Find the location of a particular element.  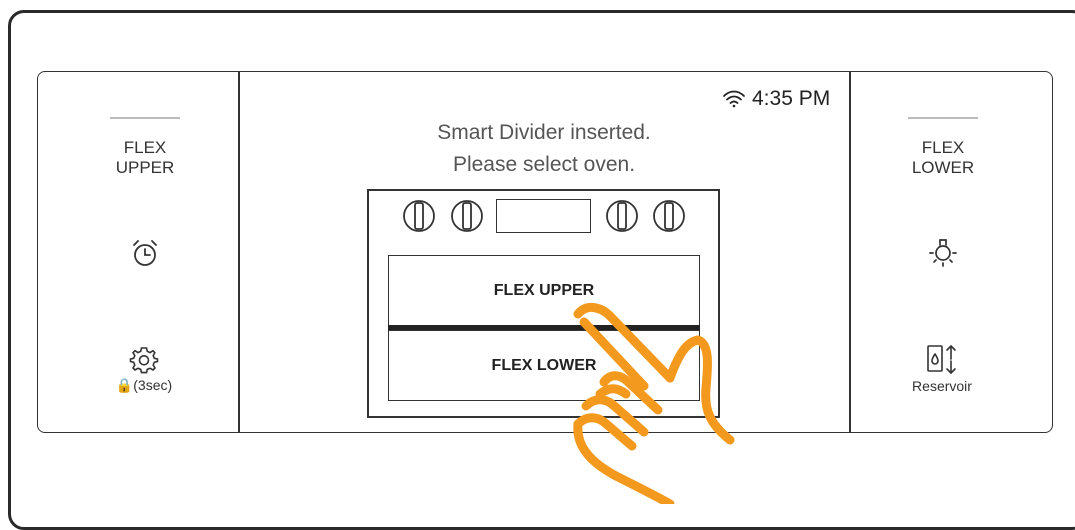

message-line-1: Smart Divider inserted. is located at coordinates (544, 132).